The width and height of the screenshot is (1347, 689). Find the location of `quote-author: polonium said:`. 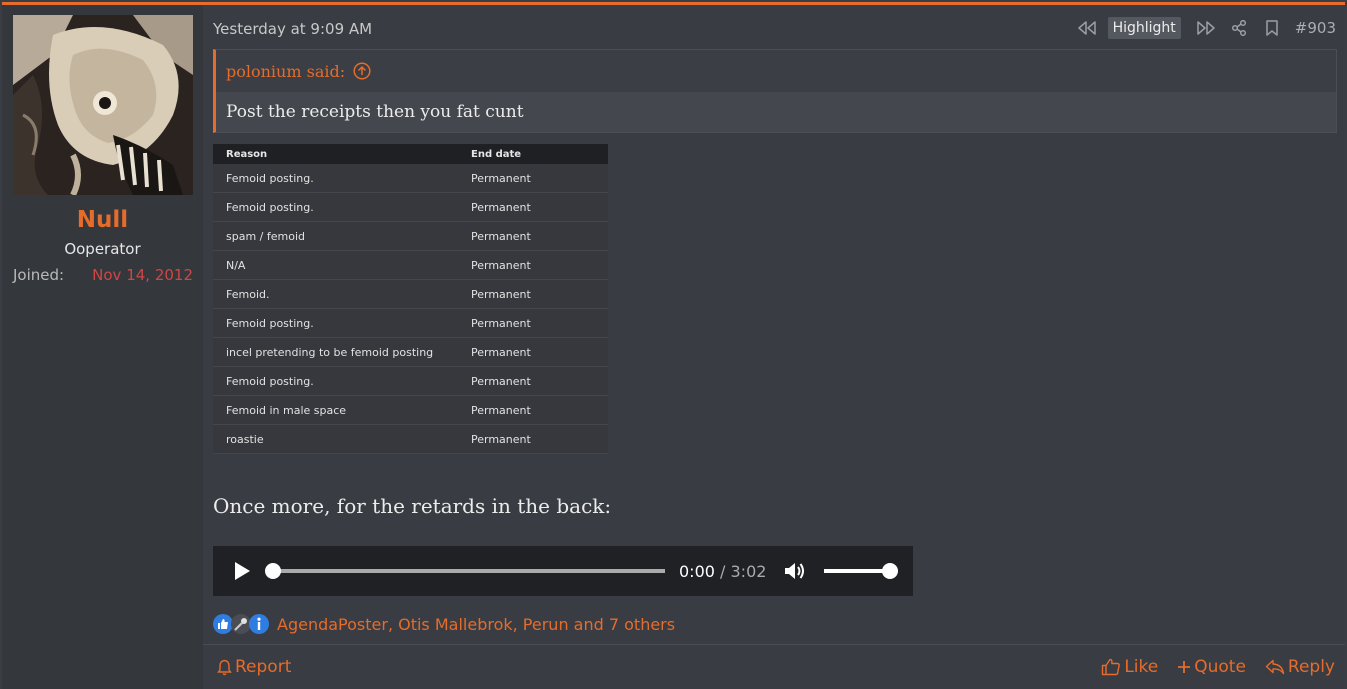

quote-author: polonium said: is located at coordinates (285, 71).